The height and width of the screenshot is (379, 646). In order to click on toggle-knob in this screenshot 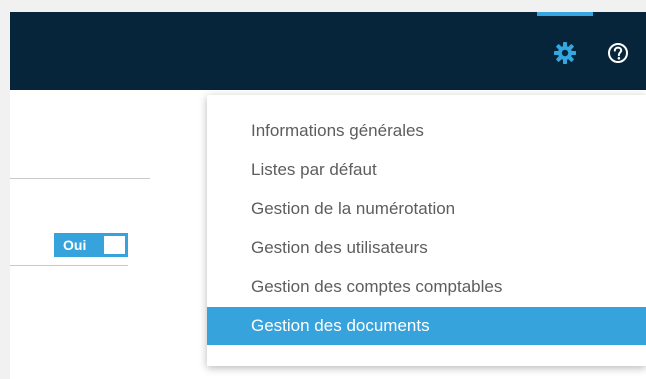, I will do `click(114, 245)`.